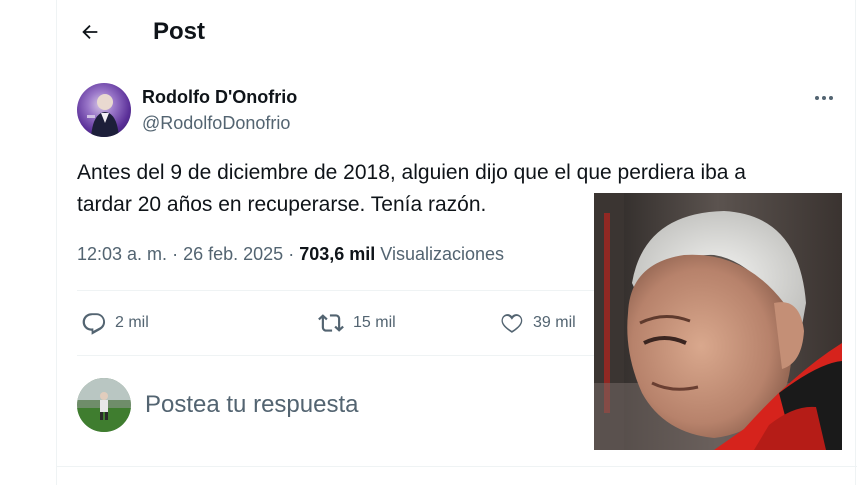  What do you see at coordinates (456, 32) in the screenshot?
I see `post-header: Post` at bounding box center [456, 32].